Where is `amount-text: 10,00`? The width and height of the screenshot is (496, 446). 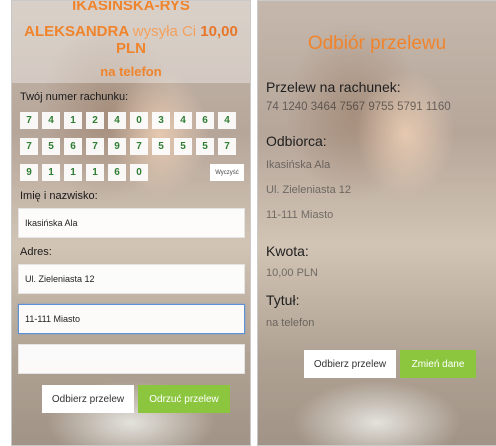 amount-text: 10,00 is located at coordinates (219, 31).